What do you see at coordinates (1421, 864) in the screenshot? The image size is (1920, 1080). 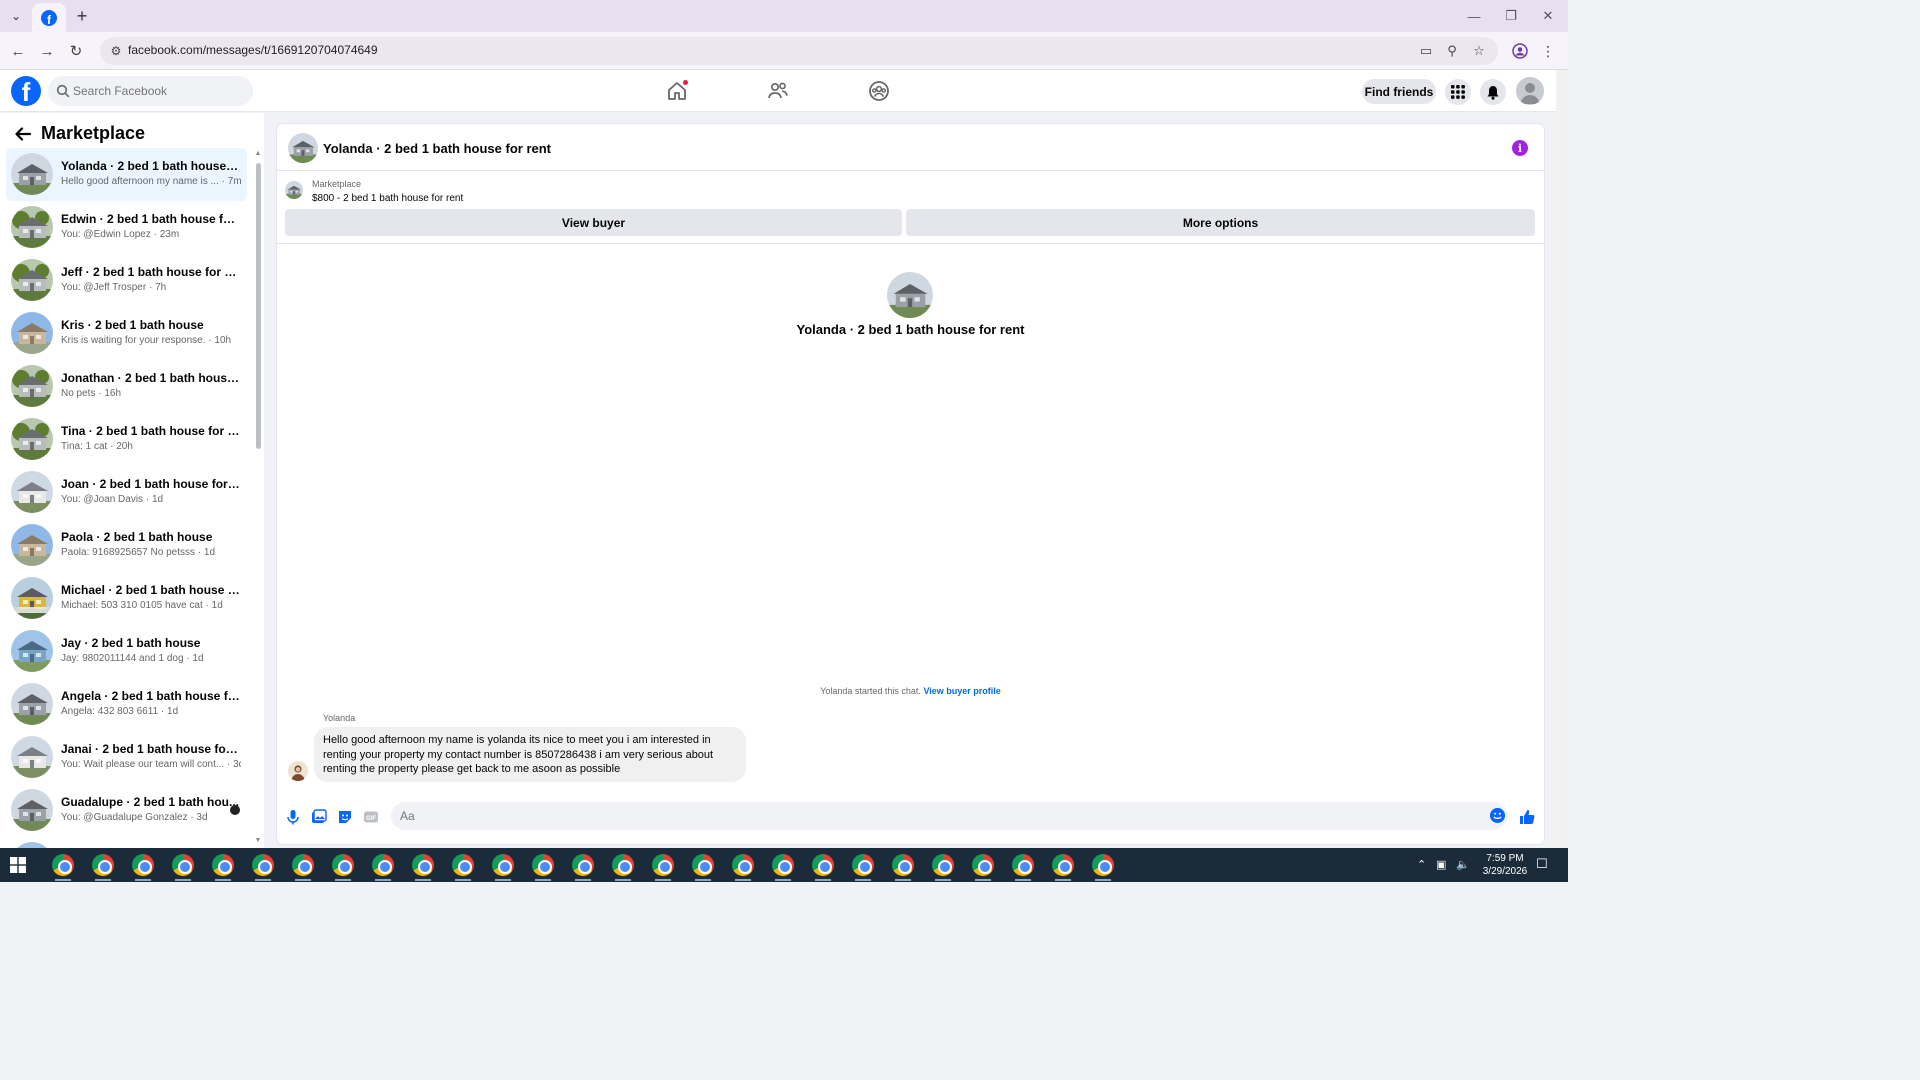 I see `tray-chevron-icon: ⌃` at bounding box center [1421, 864].